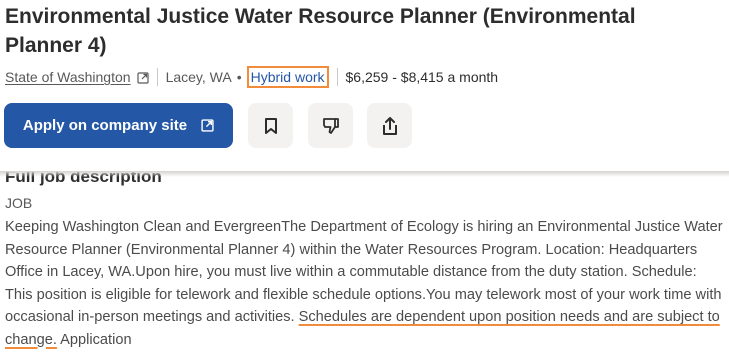 Image resolution: width=729 pixels, height=361 pixels. Describe the element at coordinates (198, 77) in the screenshot. I see `job-location: Lacey, WA` at that location.